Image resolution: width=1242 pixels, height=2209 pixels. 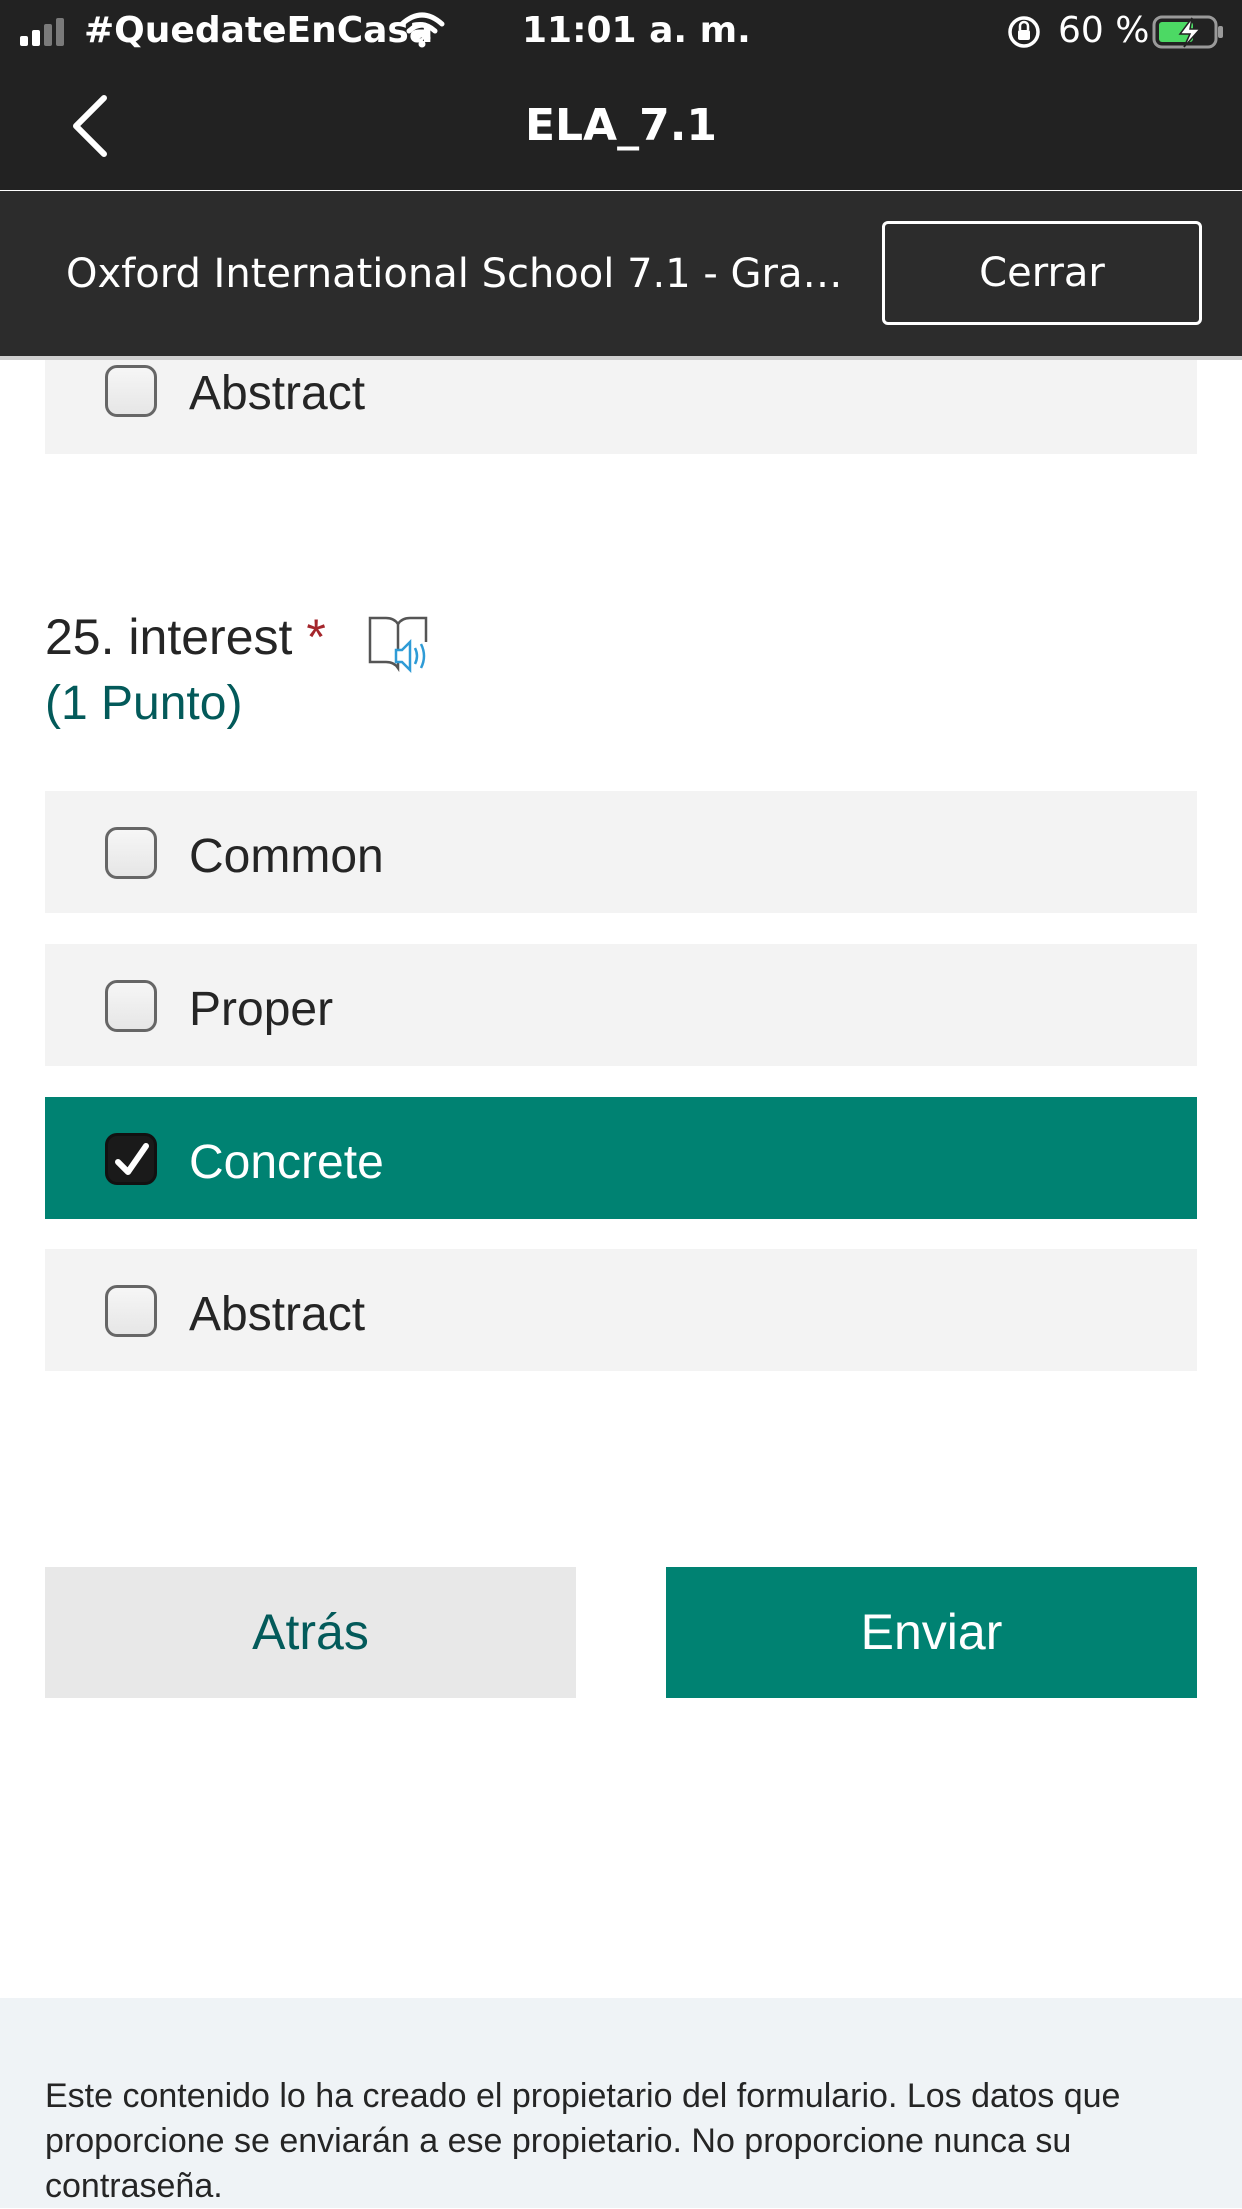 I want to click on option-proper: Proper, so click(x=621, y=1005).